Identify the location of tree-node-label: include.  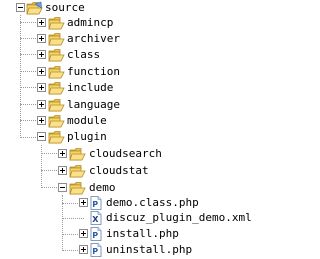
(90, 87).